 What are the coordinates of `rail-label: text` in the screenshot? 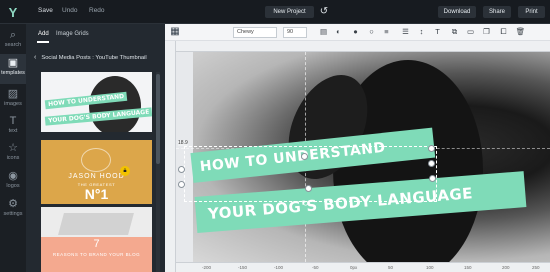 It's located at (13, 131).